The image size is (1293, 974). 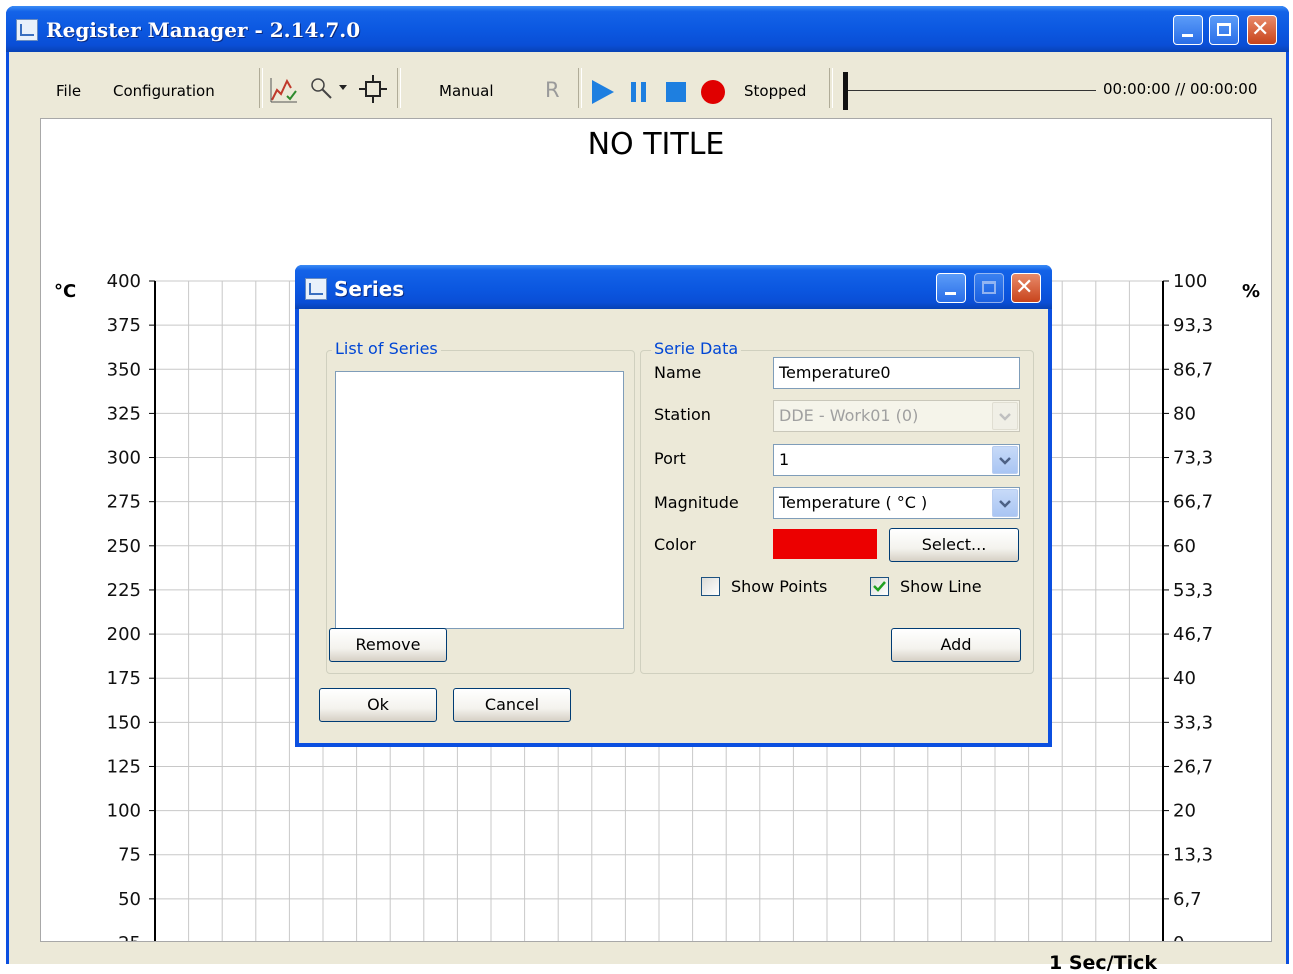 What do you see at coordinates (124, 634) in the screenshot?
I see `left-tick-label: 200` at bounding box center [124, 634].